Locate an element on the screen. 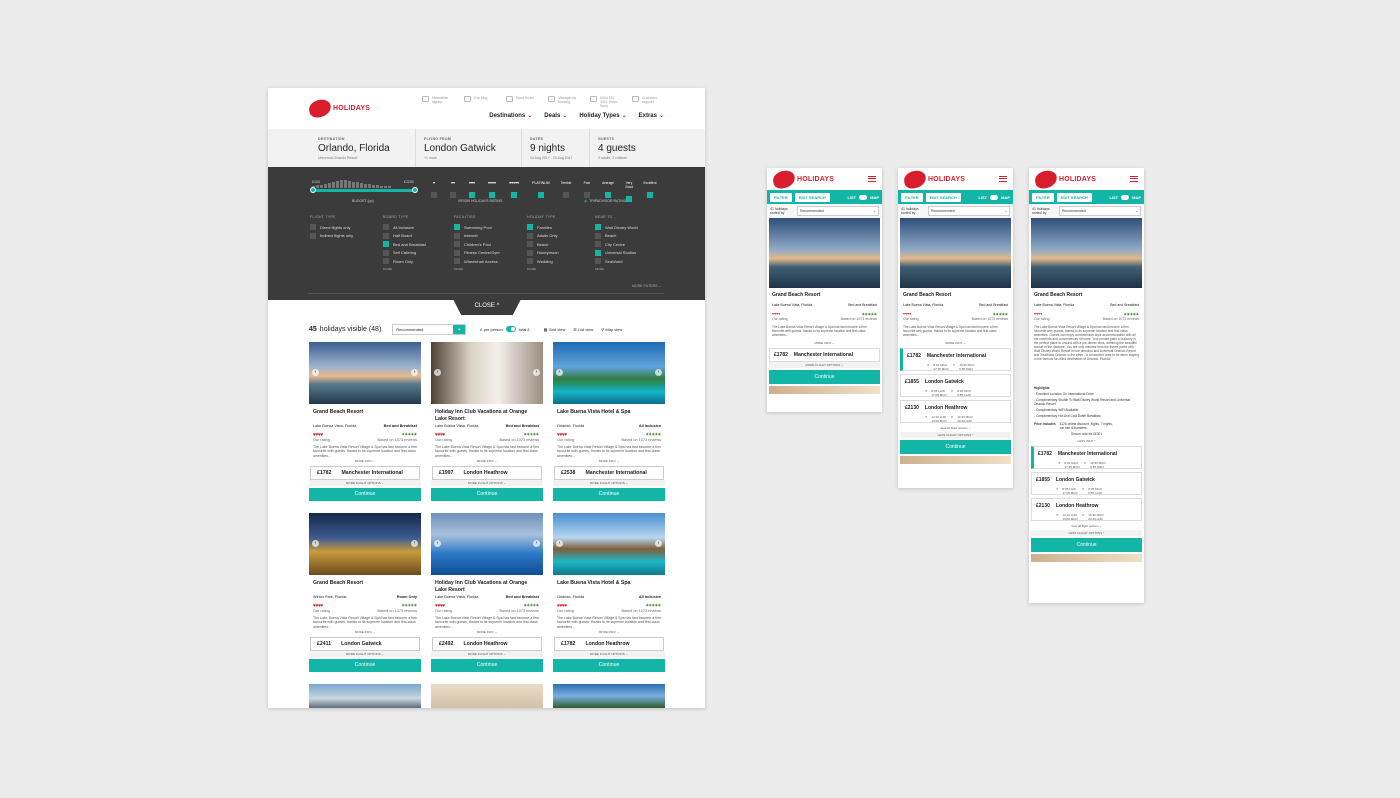  ta-average: Average is located at coordinates (608, 194).